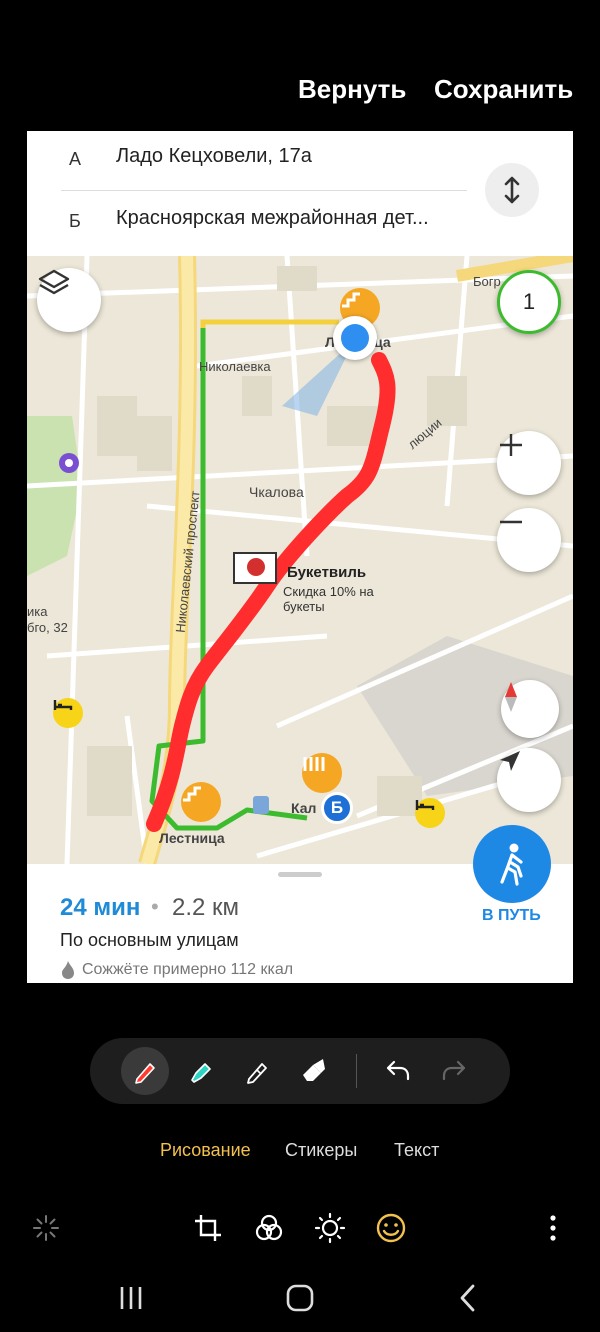  What do you see at coordinates (276, 492) in the screenshot?
I see `street-label-chkalova: Чкалова` at bounding box center [276, 492].